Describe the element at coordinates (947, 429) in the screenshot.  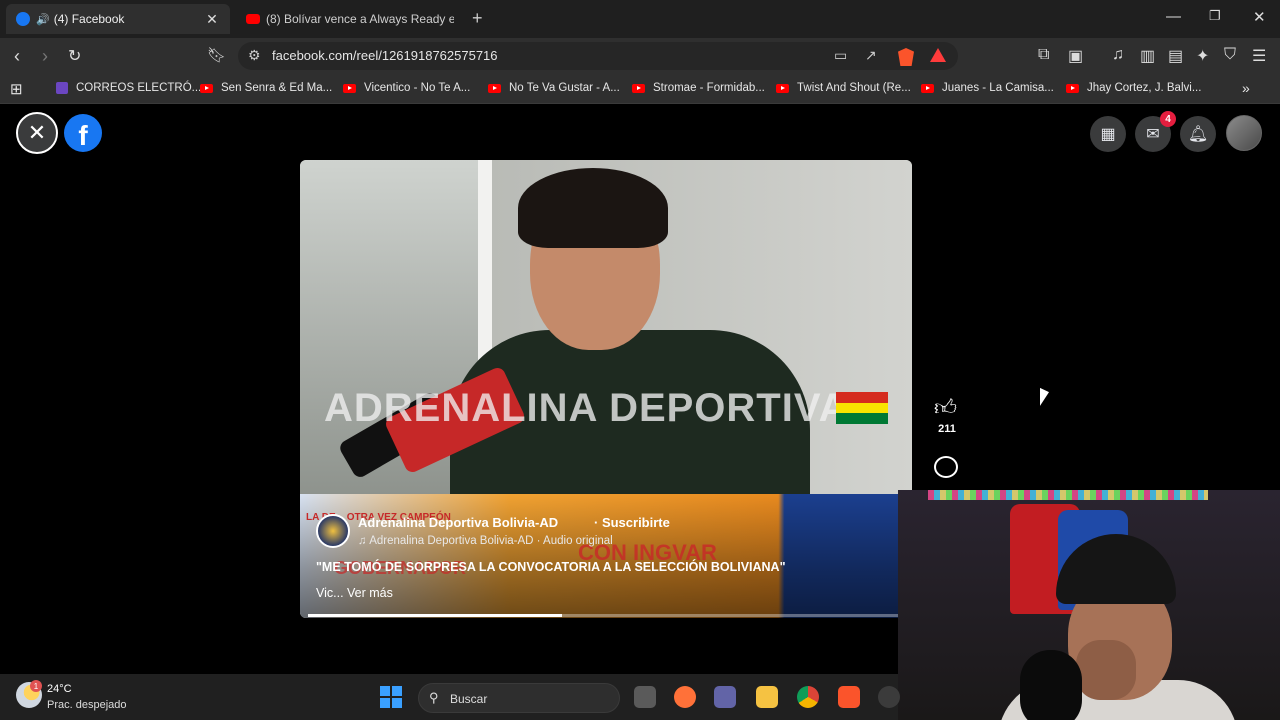
I see `like-count: 211` at that location.